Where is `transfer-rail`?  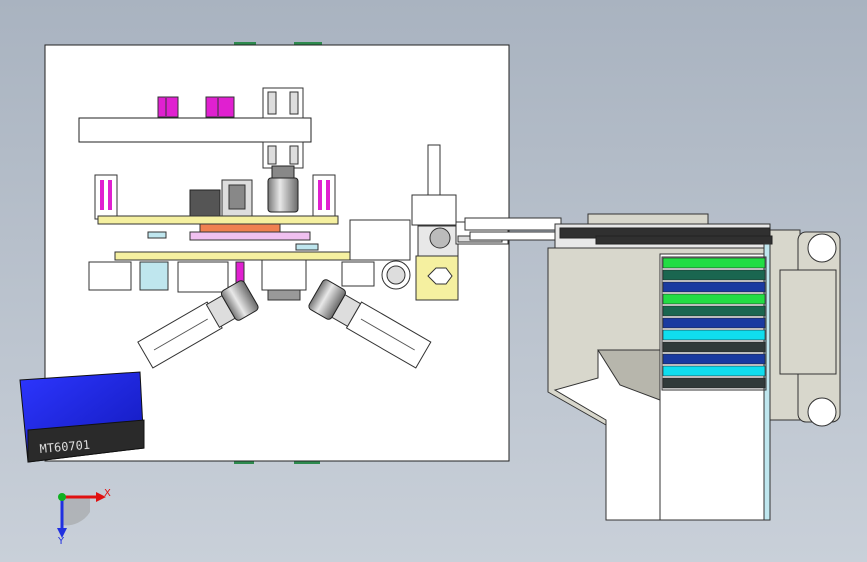 transfer-rail is located at coordinates (513, 229).